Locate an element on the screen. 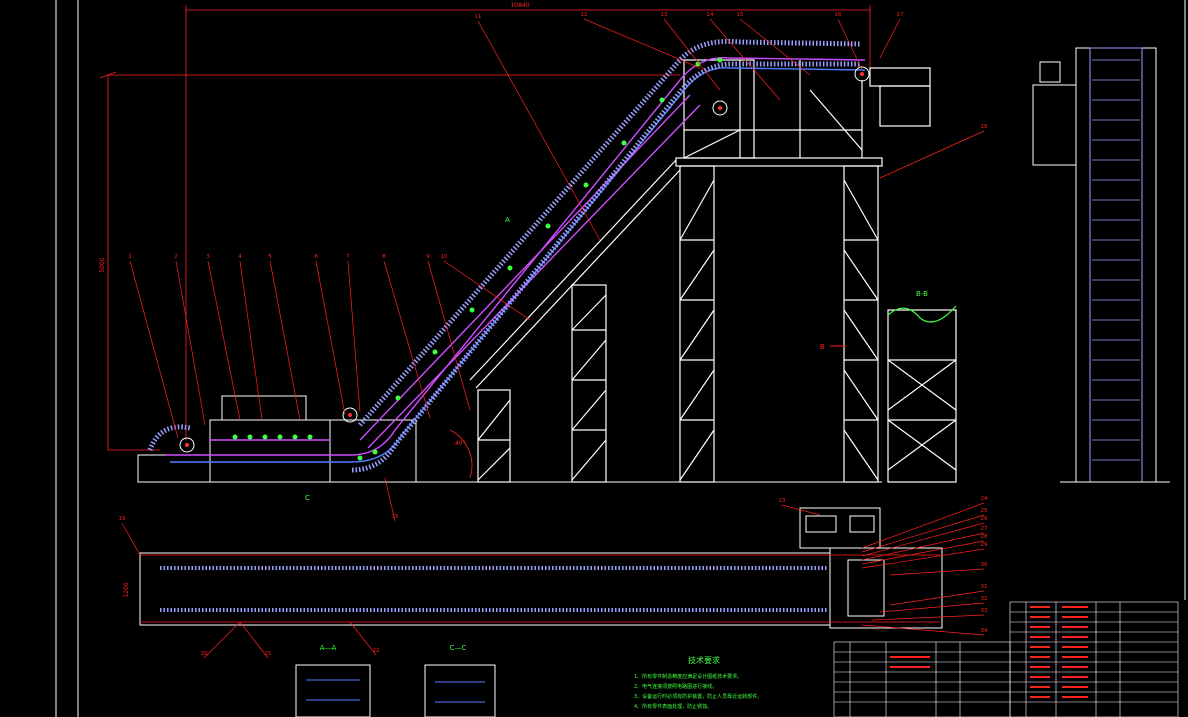 Image resolution: width=1188 pixels, height=717 pixels. overall-height-dimension: 5000 is located at coordinates (102, 264).